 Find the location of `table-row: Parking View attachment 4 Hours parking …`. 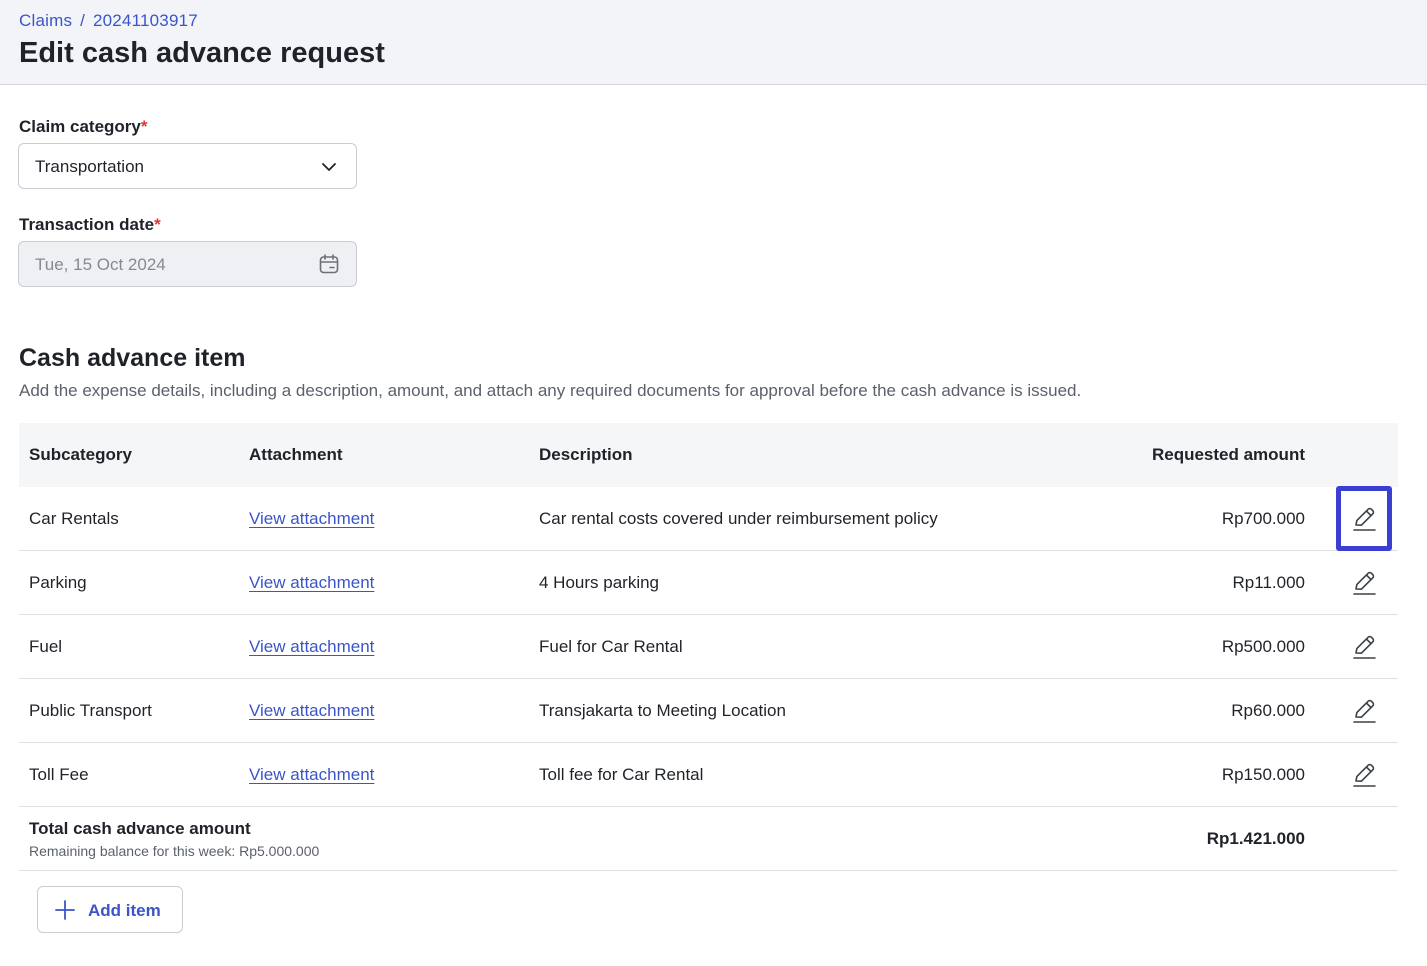

table-row: Parking View attachment 4 Hours parking … is located at coordinates (708, 583).